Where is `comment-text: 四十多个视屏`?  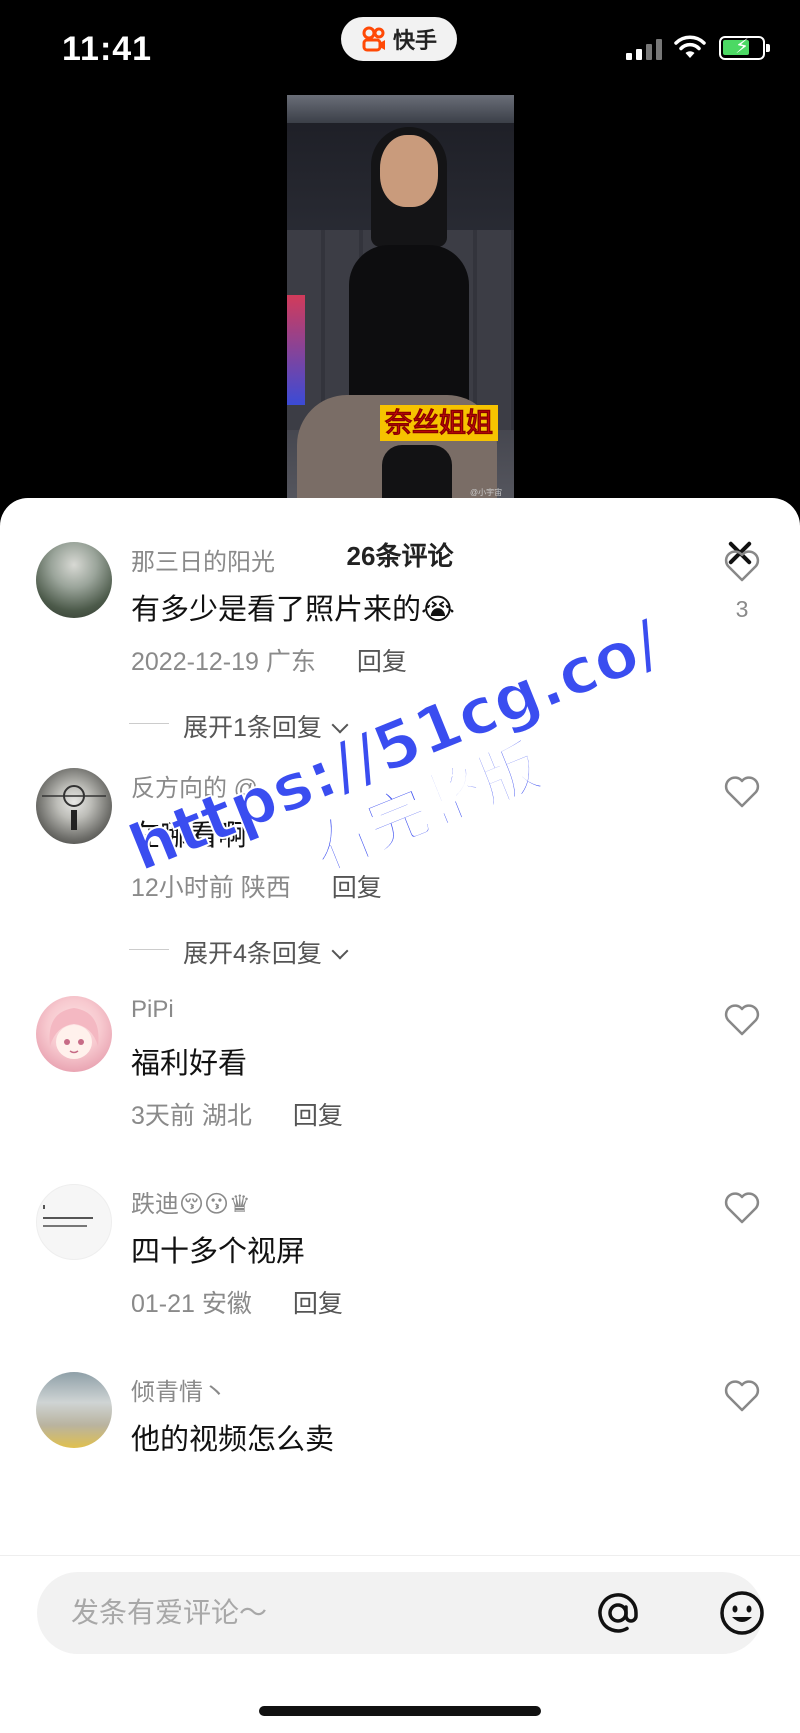 comment-text: 四十多个视屏 is located at coordinates (218, 1252).